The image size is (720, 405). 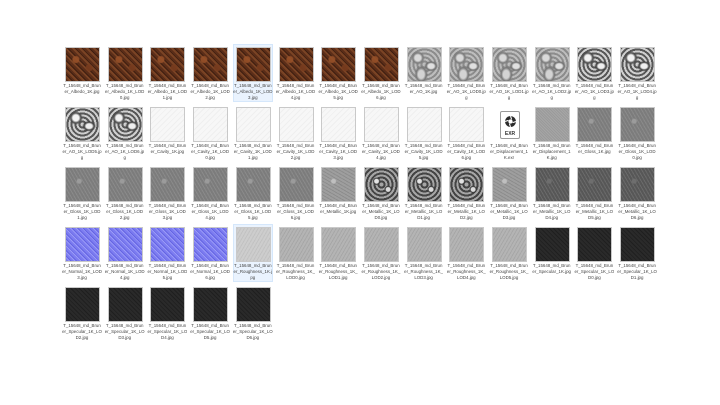 I want to click on file-item: T_15648_md_Bruner_Albedo_1K_LOD6.jpg, so click(x=381, y=73).